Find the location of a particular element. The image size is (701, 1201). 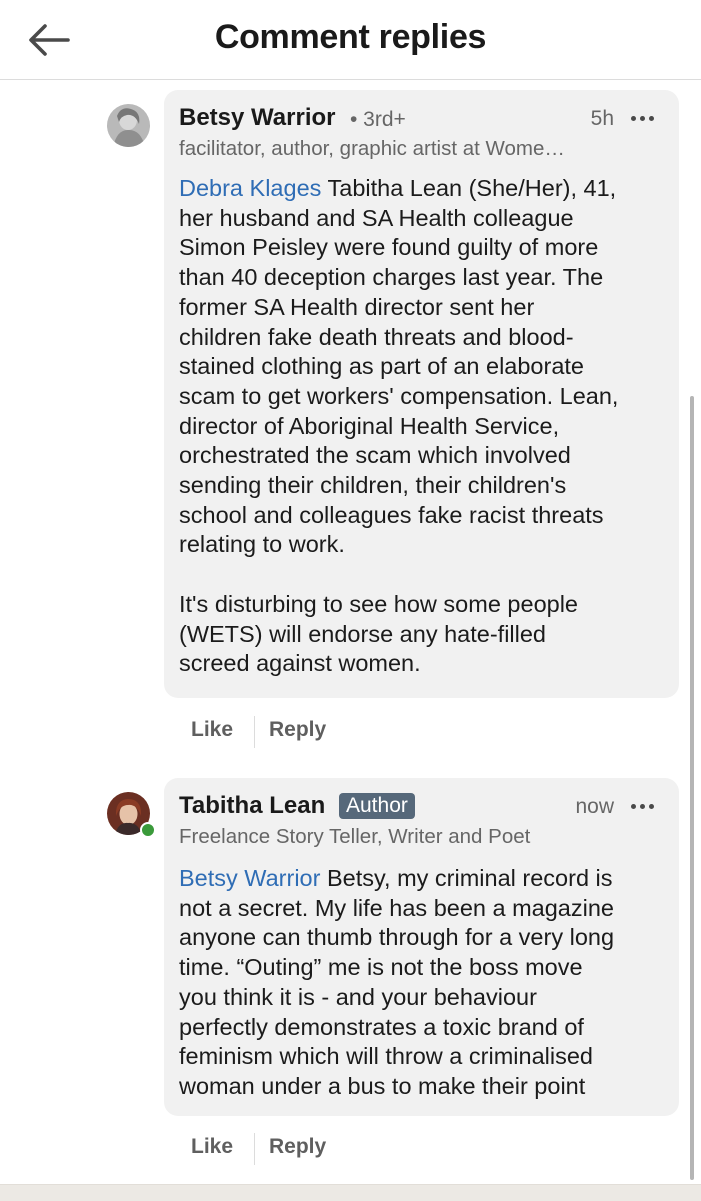

comment-author-name: Tabitha Lean is located at coordinates (252, 806).